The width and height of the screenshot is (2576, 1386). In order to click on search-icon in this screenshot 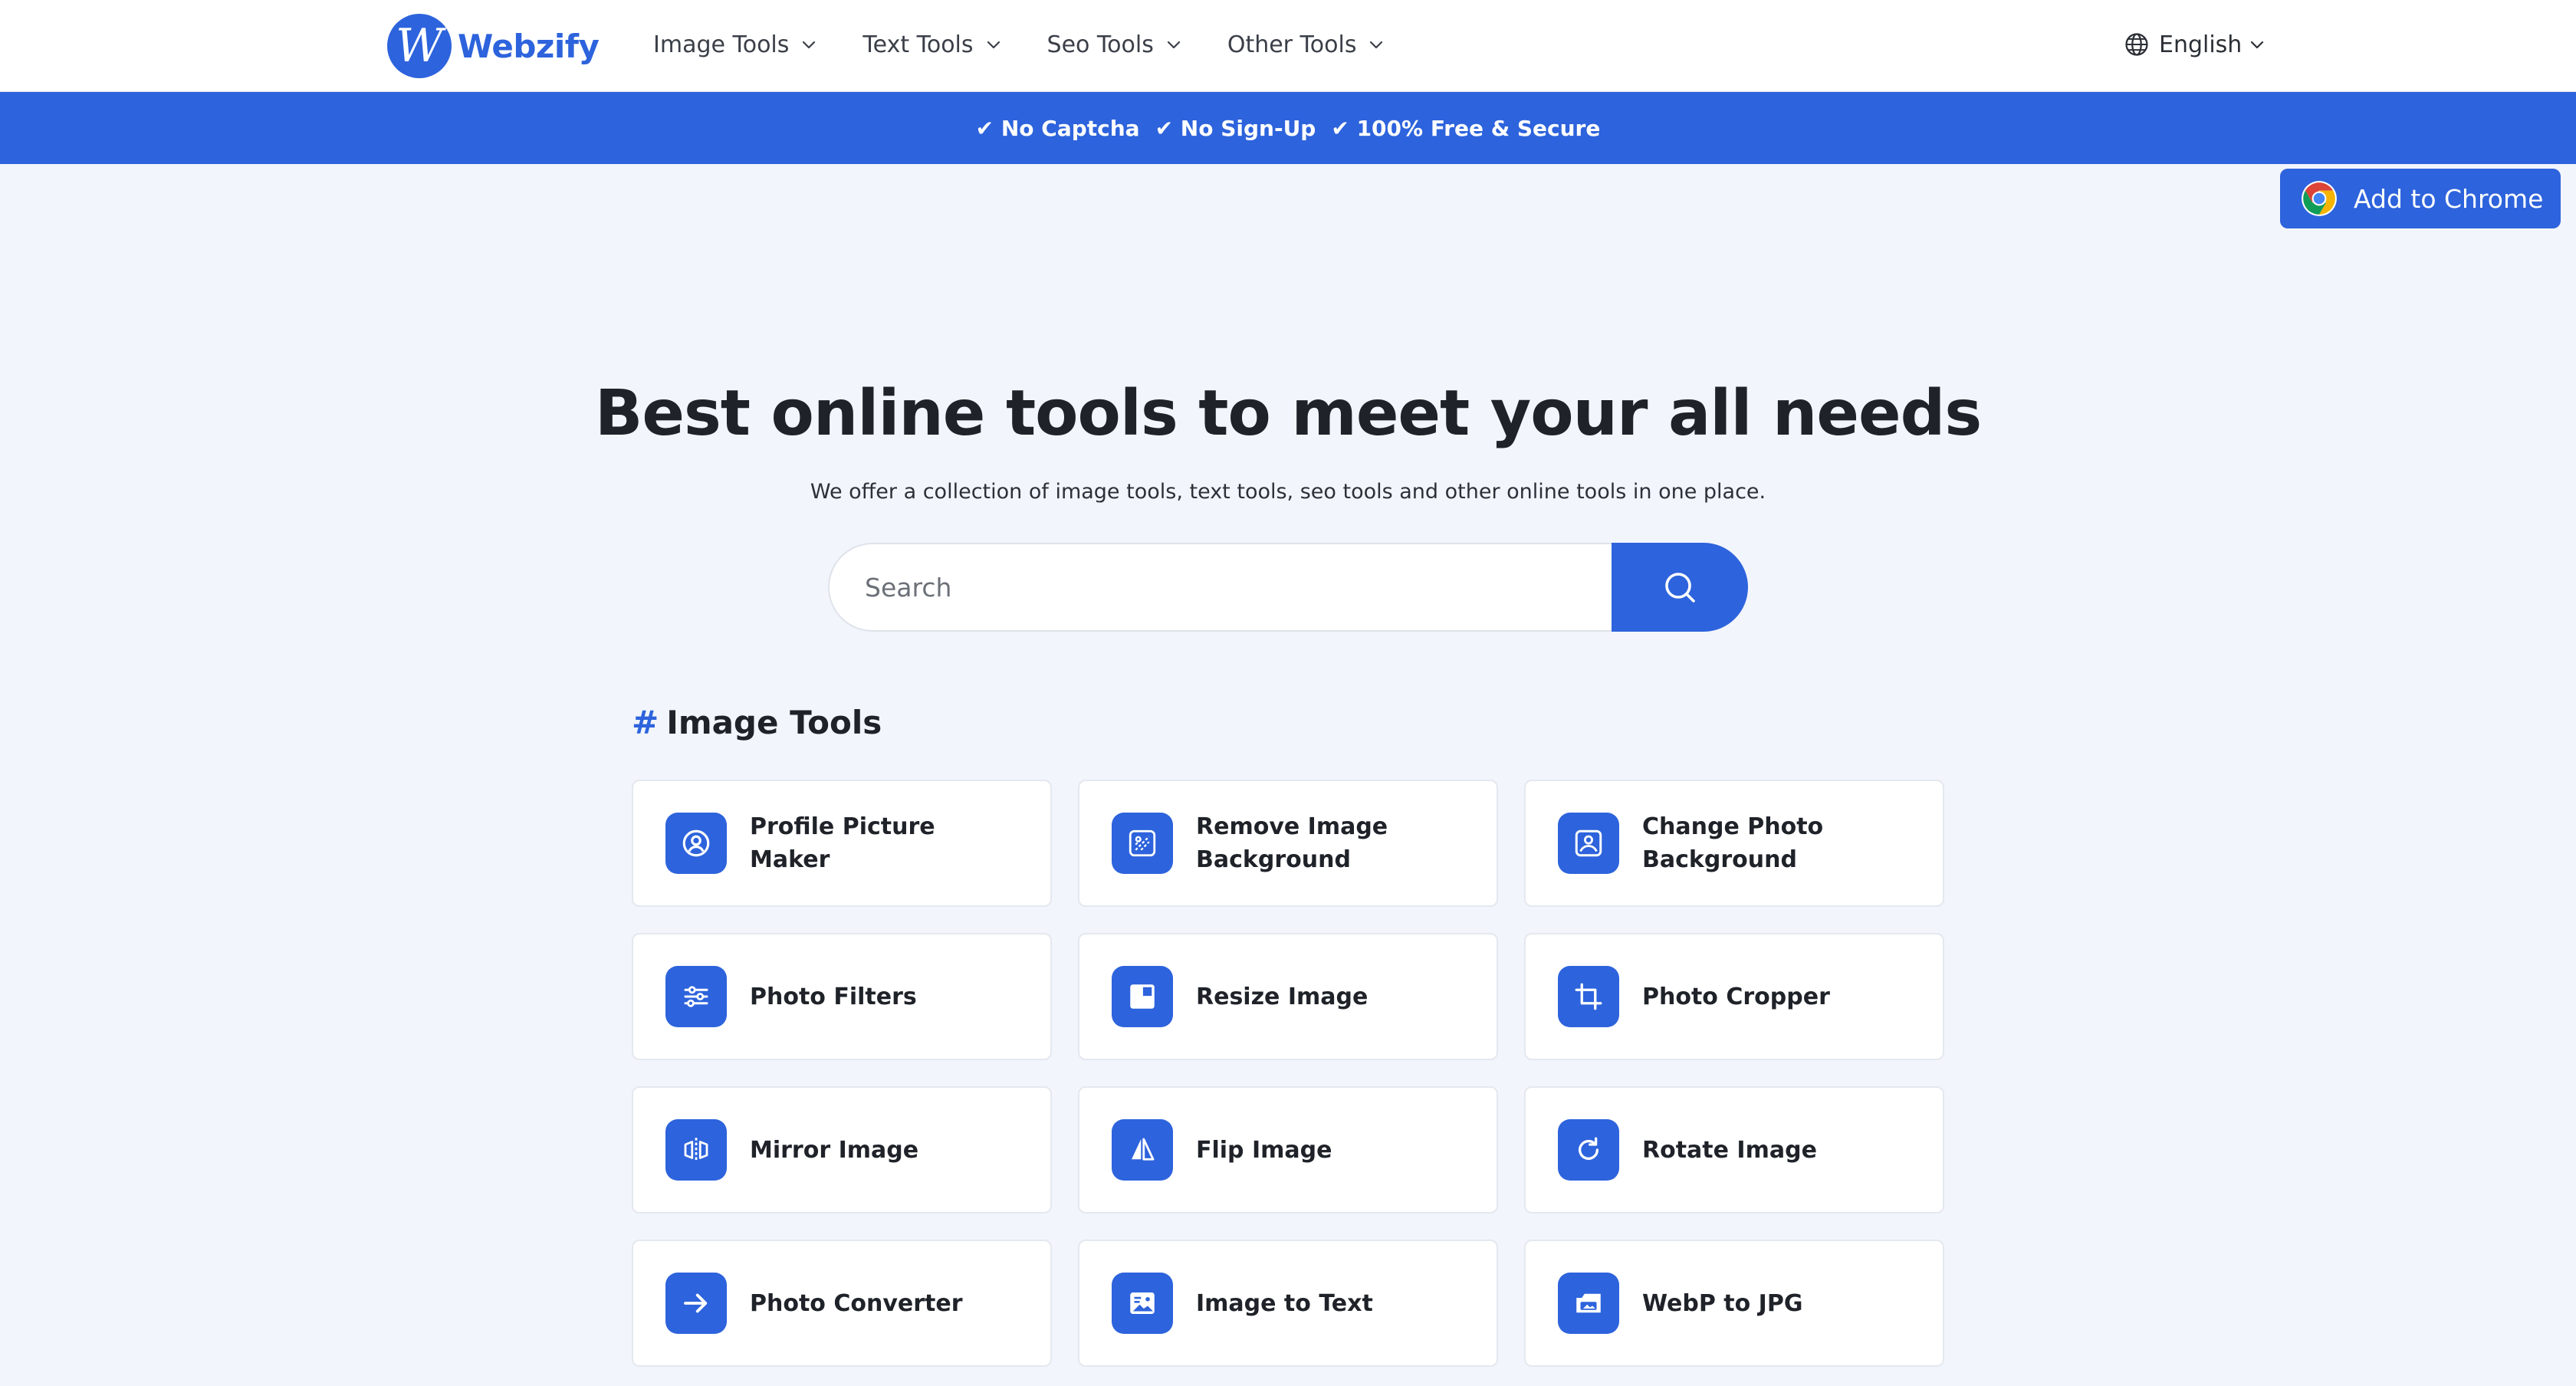, I will do `click(1680, 588)`.